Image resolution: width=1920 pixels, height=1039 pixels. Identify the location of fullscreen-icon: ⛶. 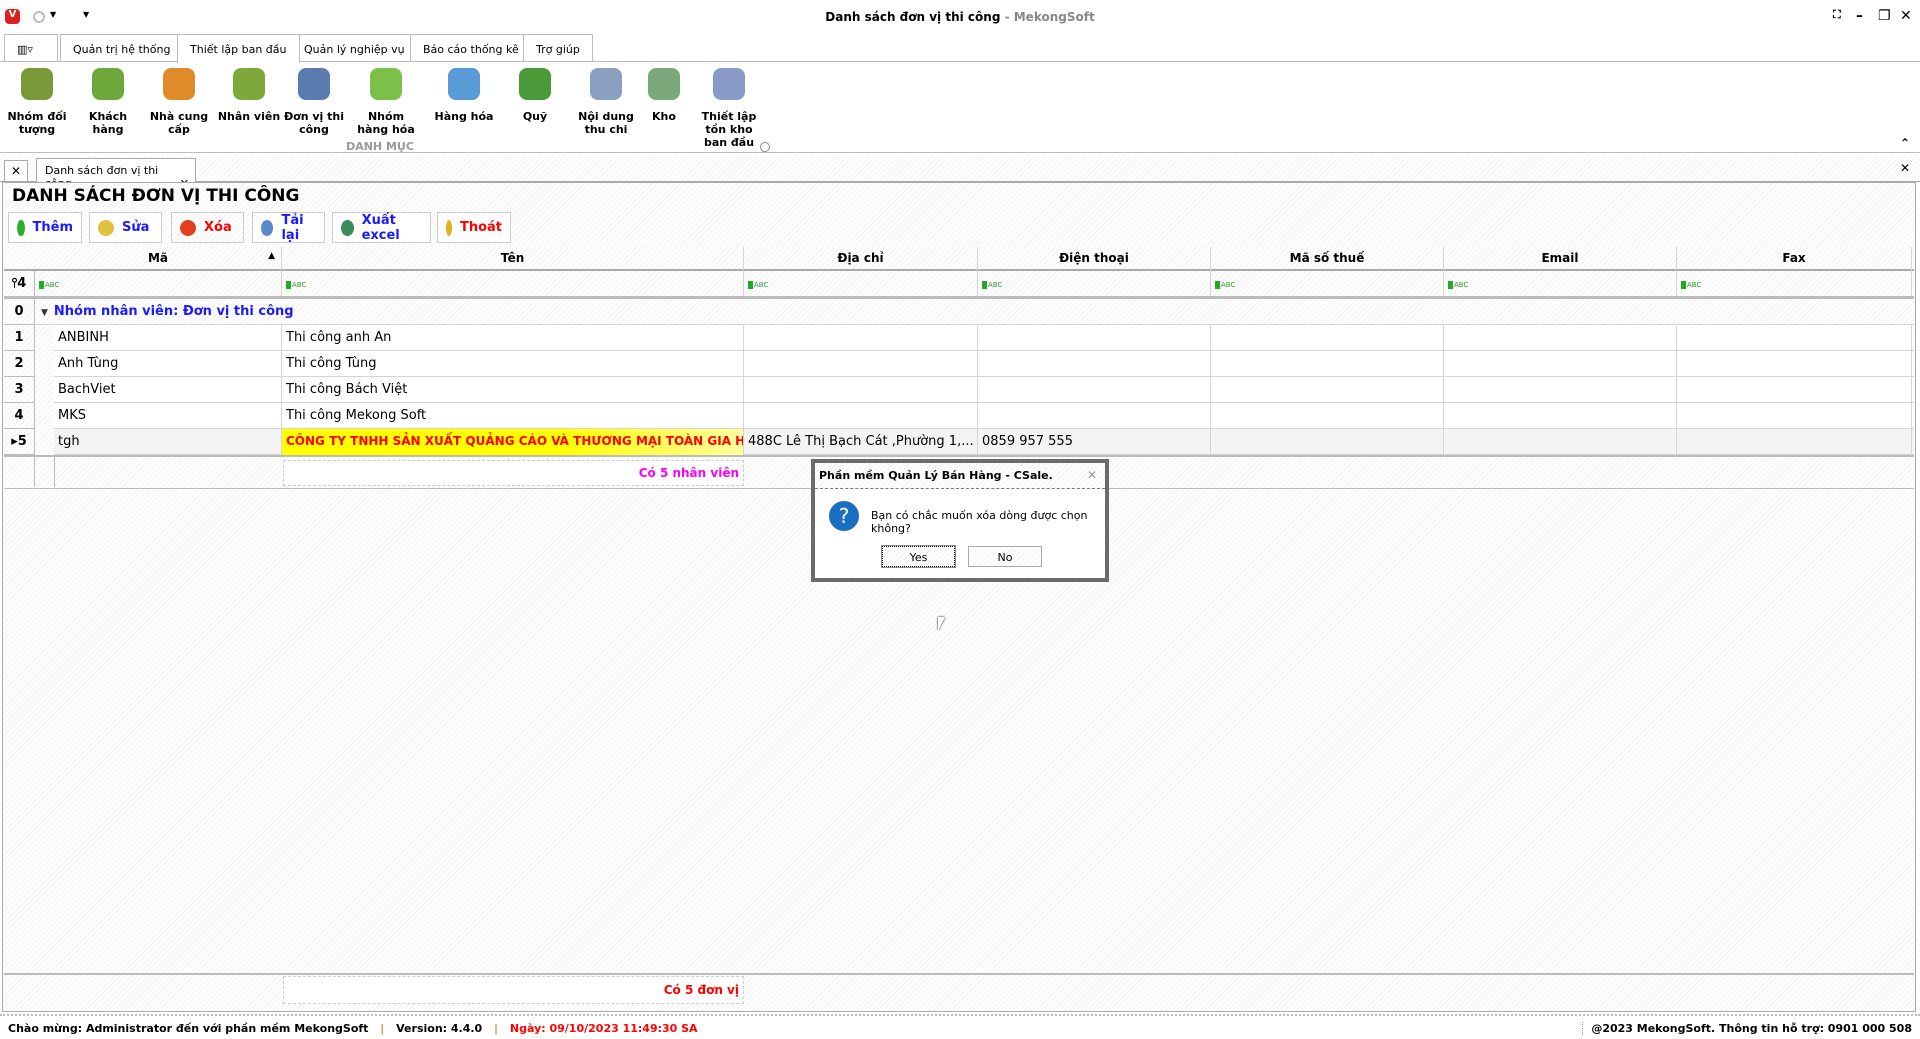
(1837, 15).